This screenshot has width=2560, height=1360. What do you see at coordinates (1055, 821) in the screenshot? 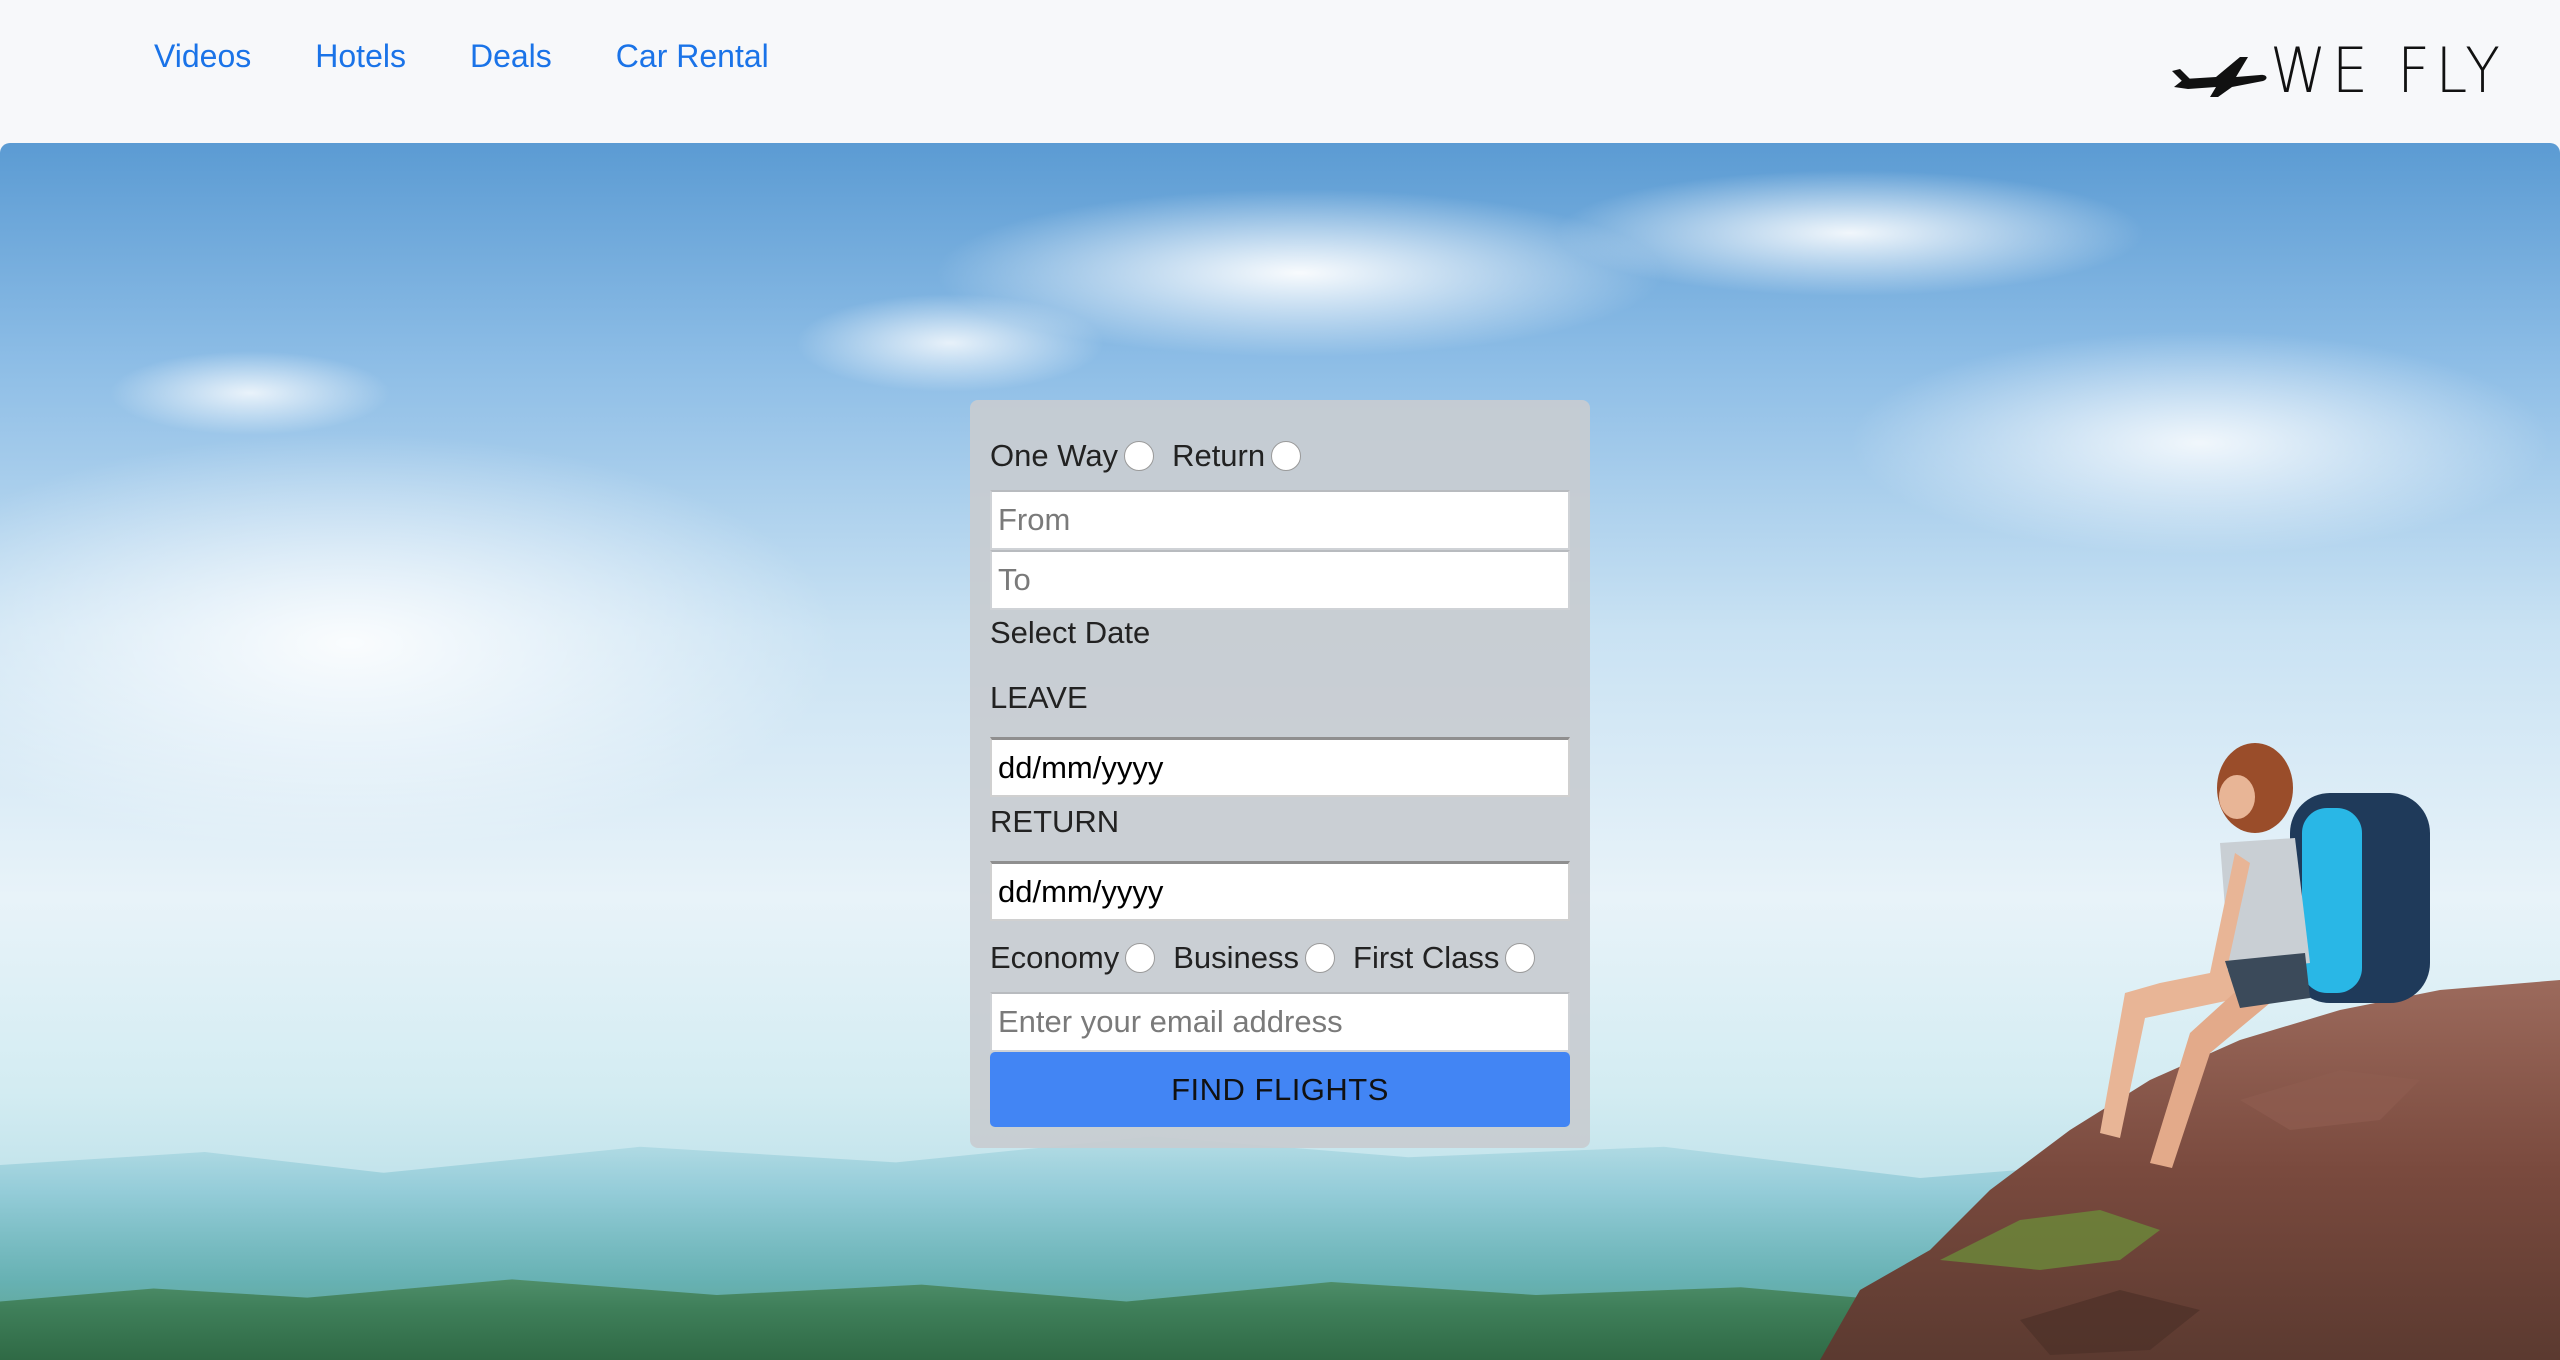
I see `return-date-label: RETURN` at bounding box center [1055, 821].